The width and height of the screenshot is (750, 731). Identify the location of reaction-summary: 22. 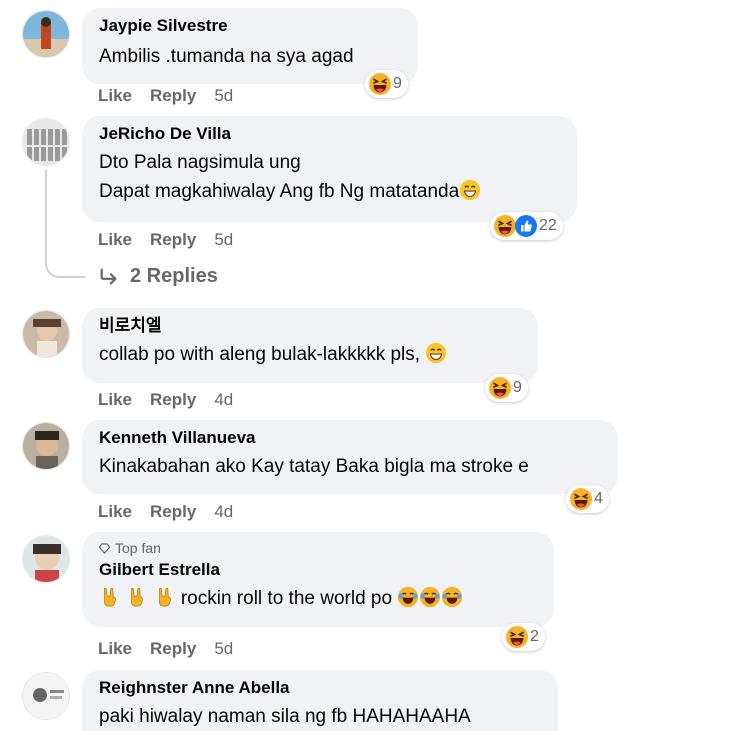
(526, 226).